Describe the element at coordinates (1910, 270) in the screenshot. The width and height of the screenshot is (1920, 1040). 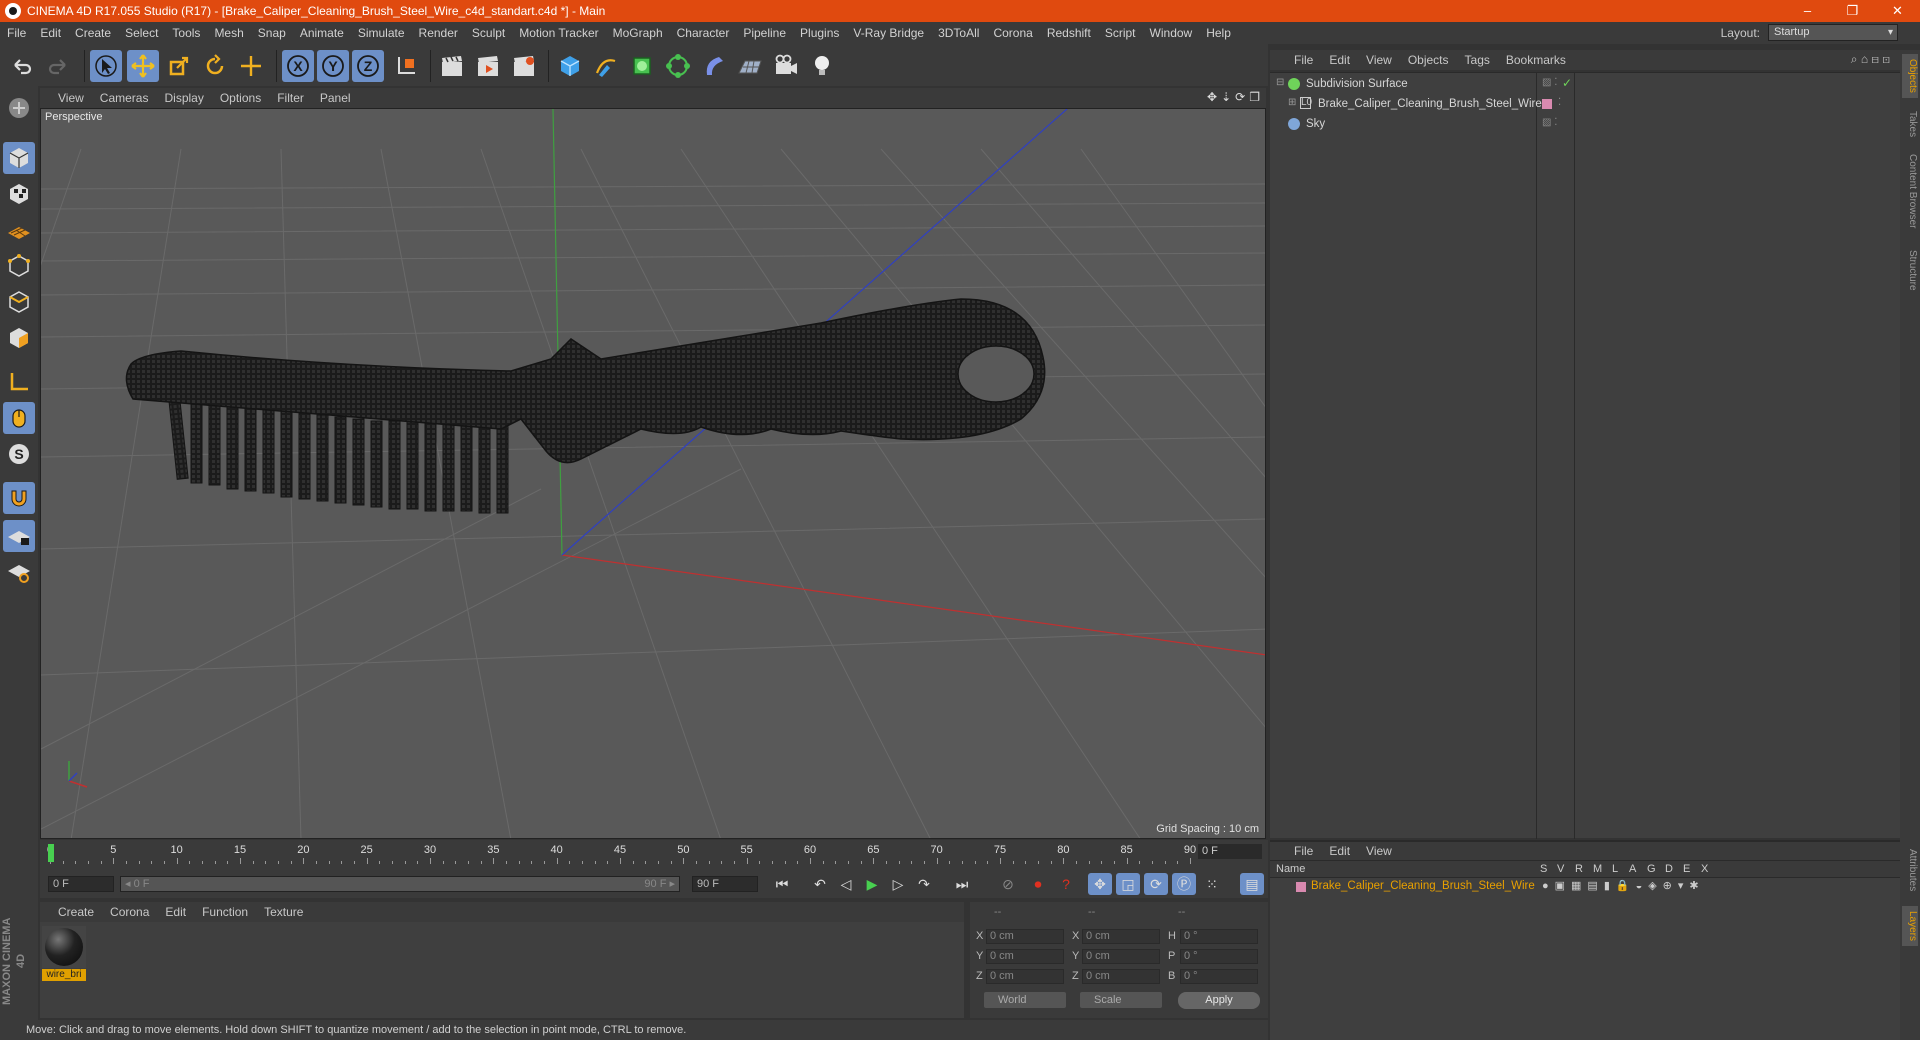
I see `tab-structure: Structure` at that location.